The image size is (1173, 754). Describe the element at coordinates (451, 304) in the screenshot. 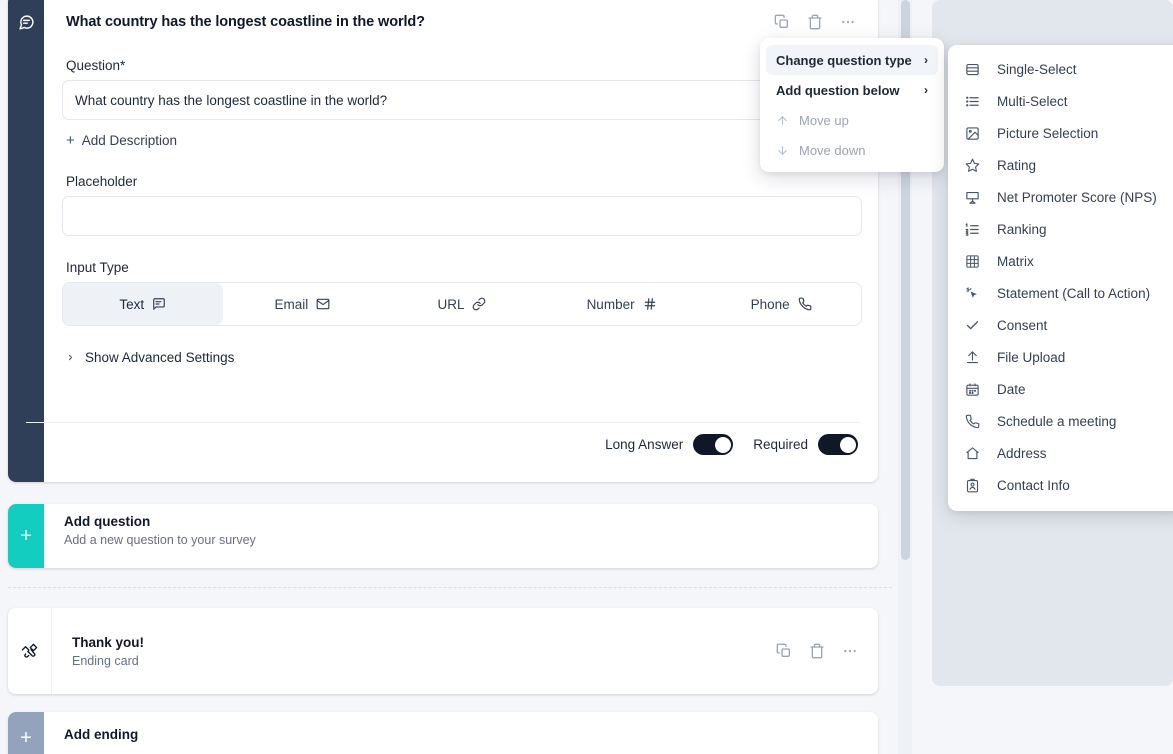

I see `input-type-url-label: URL` at that location.